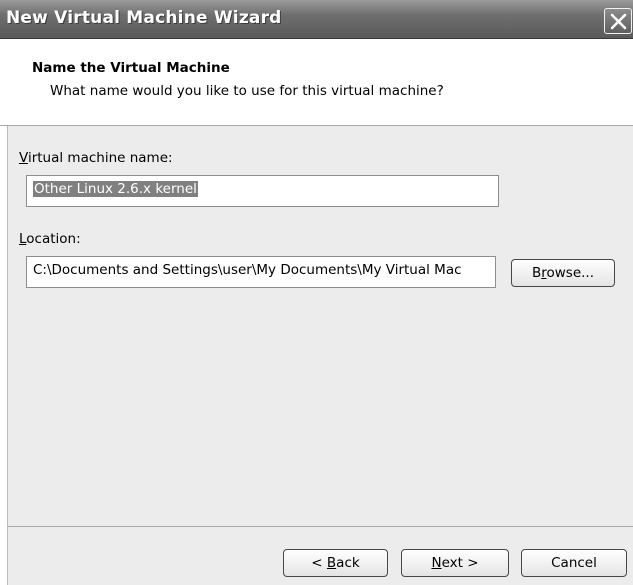  What do you see at coordinates (316, 19) in the screenshot?
I see `title-bar: New Virtual Machine Wizard` at bounding box center [316, 19].